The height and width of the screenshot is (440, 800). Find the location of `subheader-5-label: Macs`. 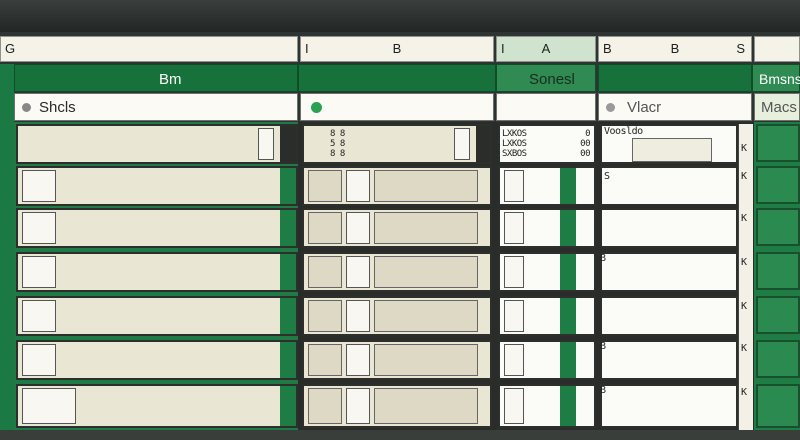

subheader-5-label: Macs is located at coordinates (779, 107).